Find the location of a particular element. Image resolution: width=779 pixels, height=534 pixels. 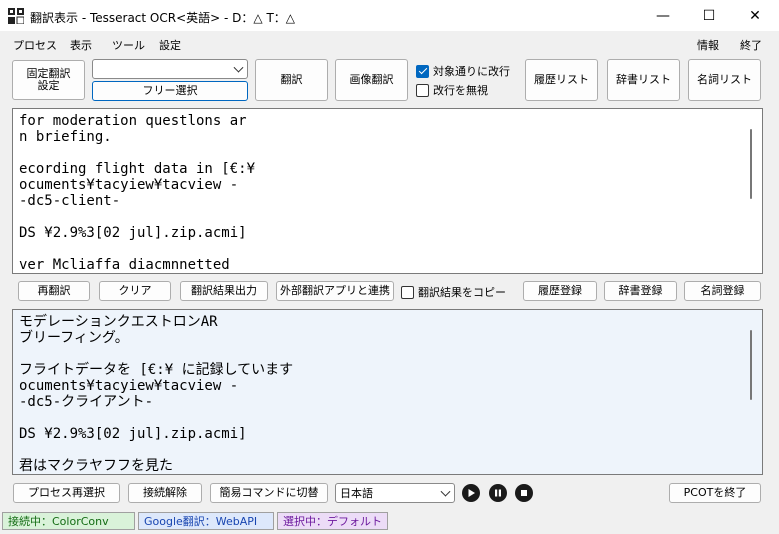

image-translate-button: 画像翻訳 is located at coordinates (371, 80).